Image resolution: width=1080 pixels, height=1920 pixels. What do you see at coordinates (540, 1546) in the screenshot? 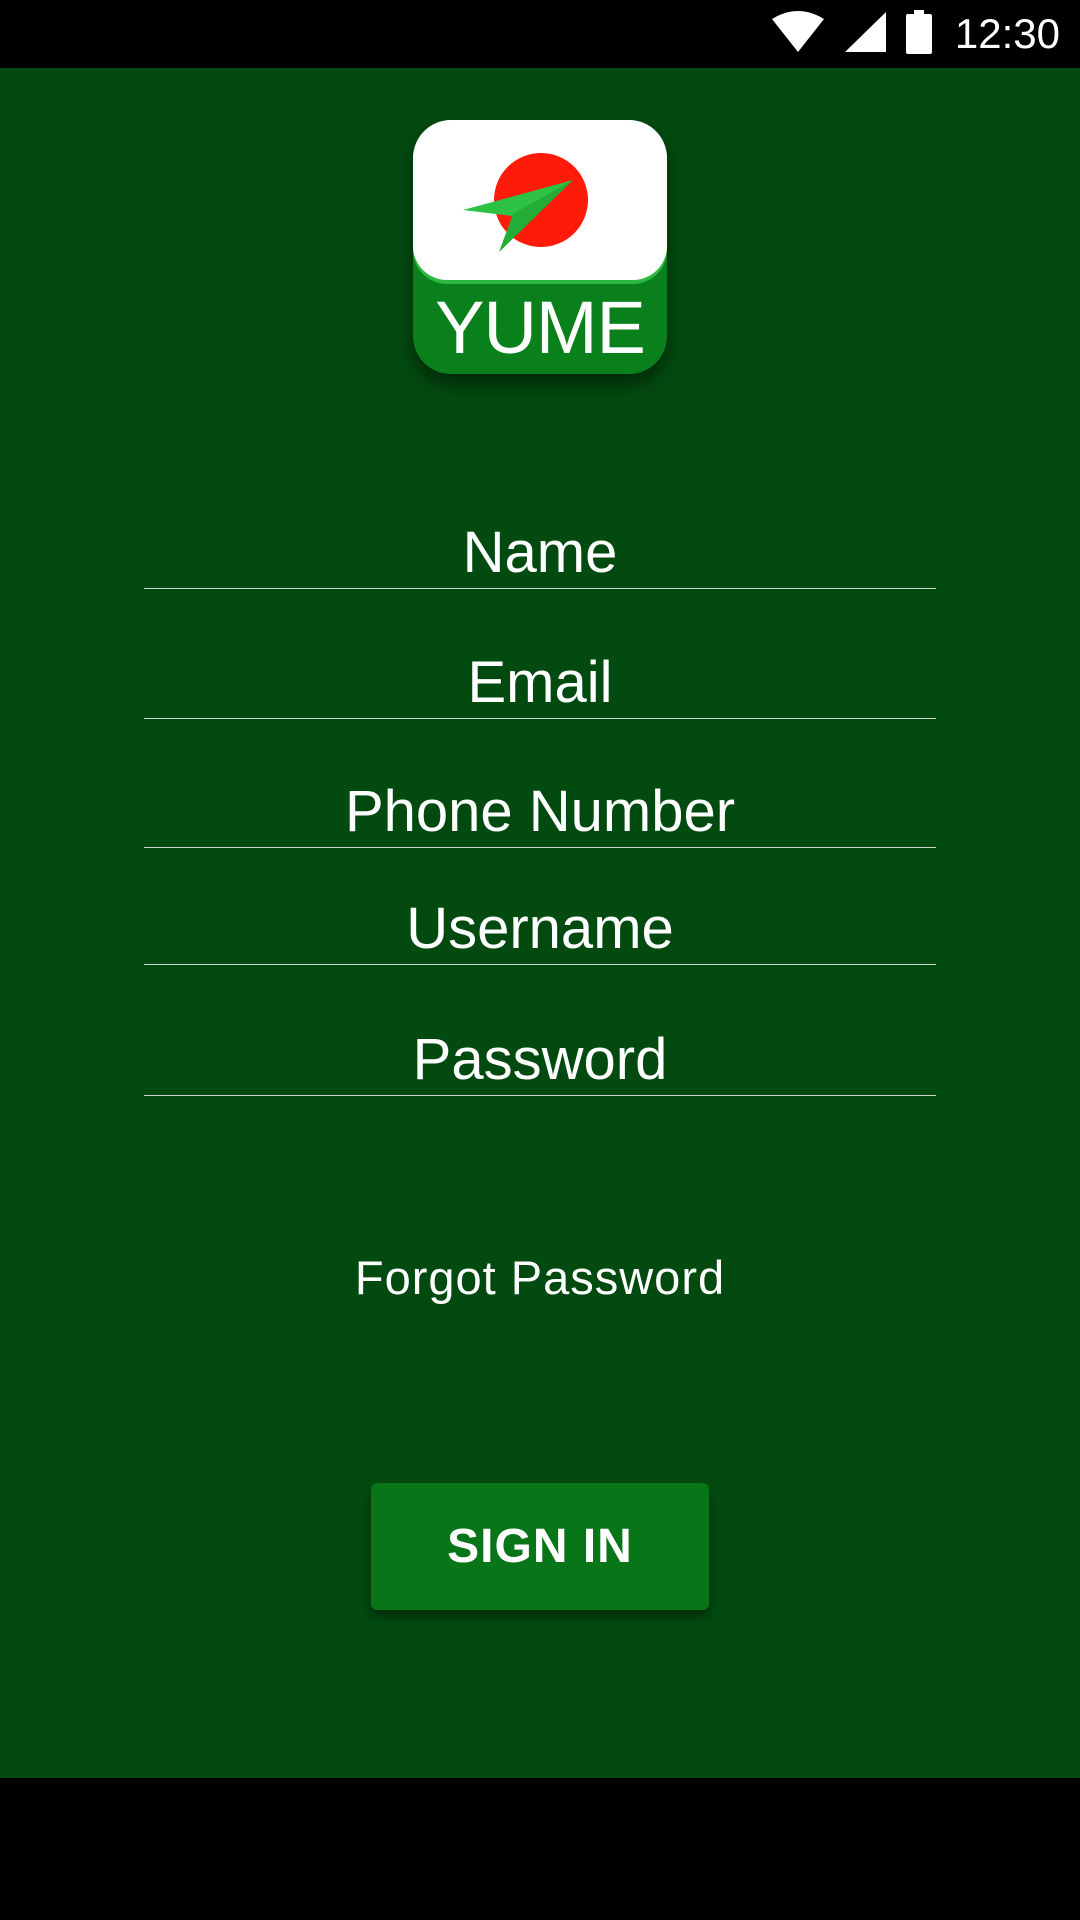
I see `sign-in-button: SIGN IN` at bounding box center [540, 1546].